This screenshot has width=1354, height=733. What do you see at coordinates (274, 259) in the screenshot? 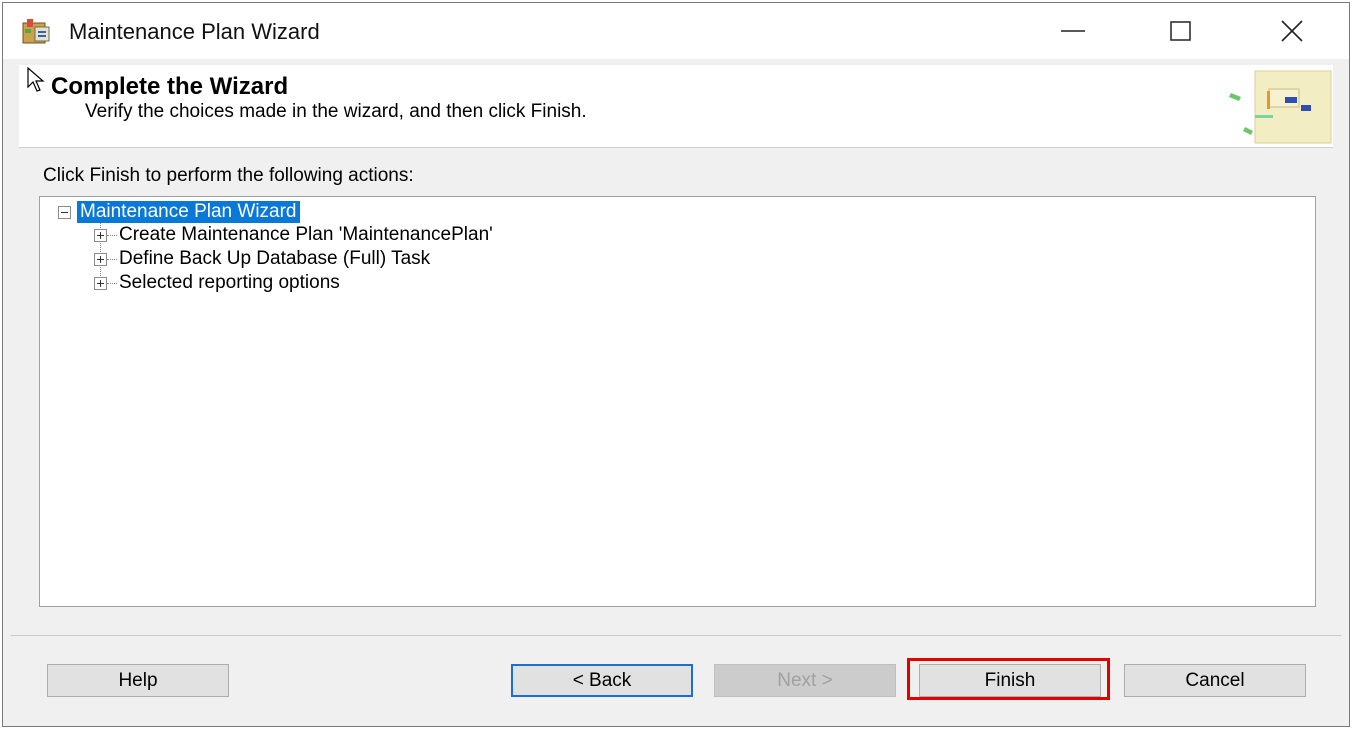
I see `tree-item-label: Define Back Up Database (Full) Task` at bounding box center [274, 259].